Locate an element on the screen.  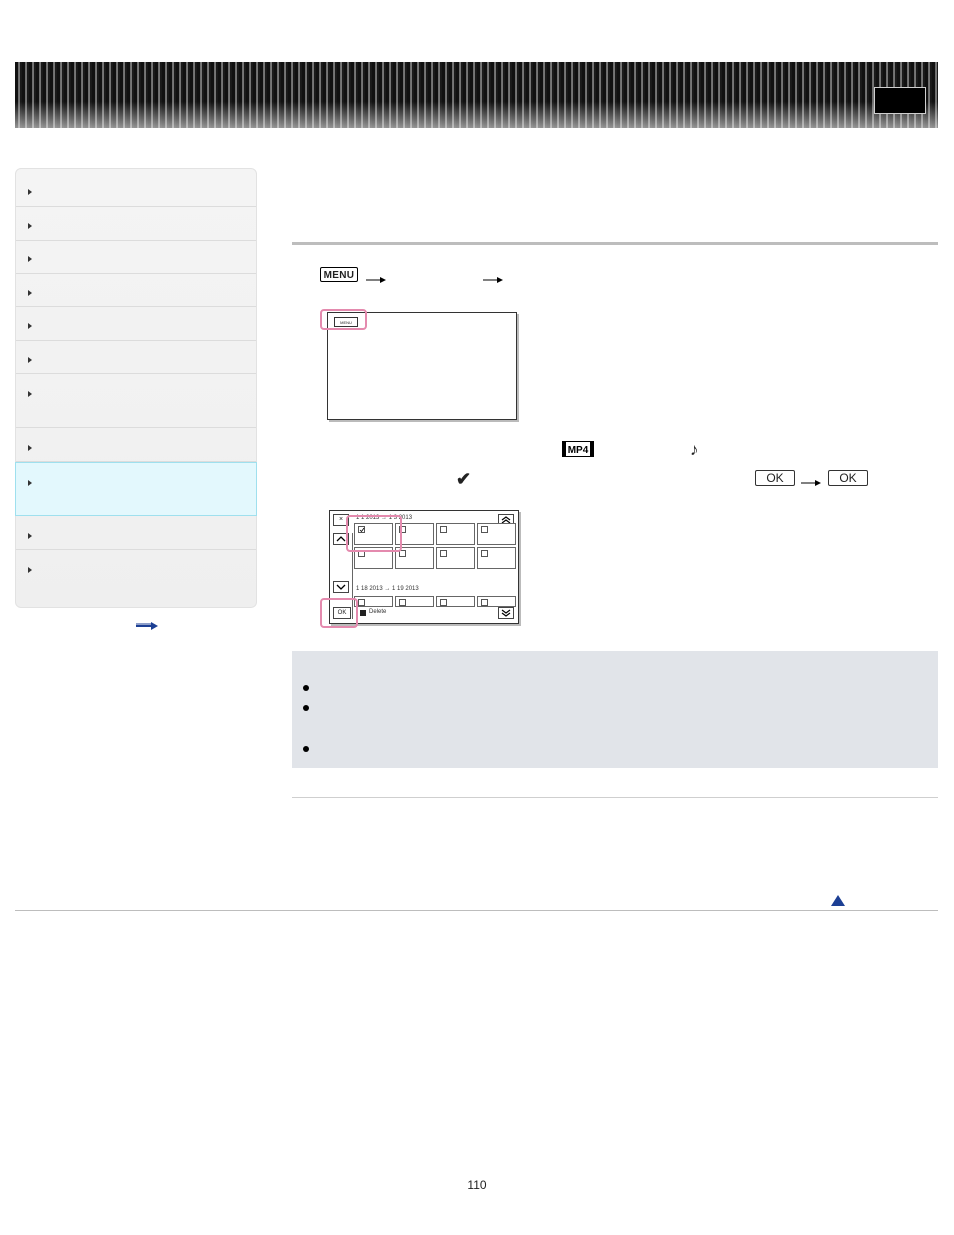
mp4-movie-icon: MP4 is located at coordinates (578, 449).